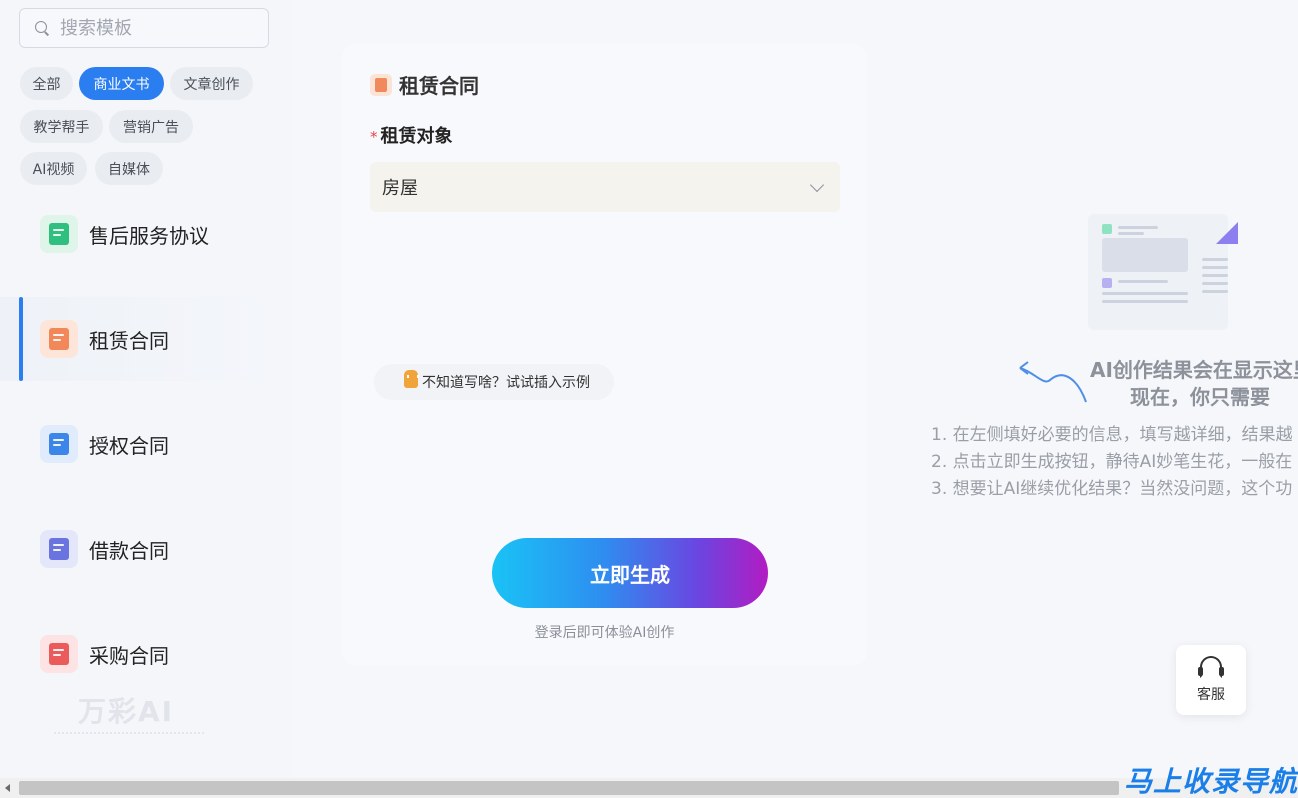 This screenshot has width=1298, height=798. Describe the element at coordinates (7, 788) in the screenshot. I see `scroll-left-icon` at that location.